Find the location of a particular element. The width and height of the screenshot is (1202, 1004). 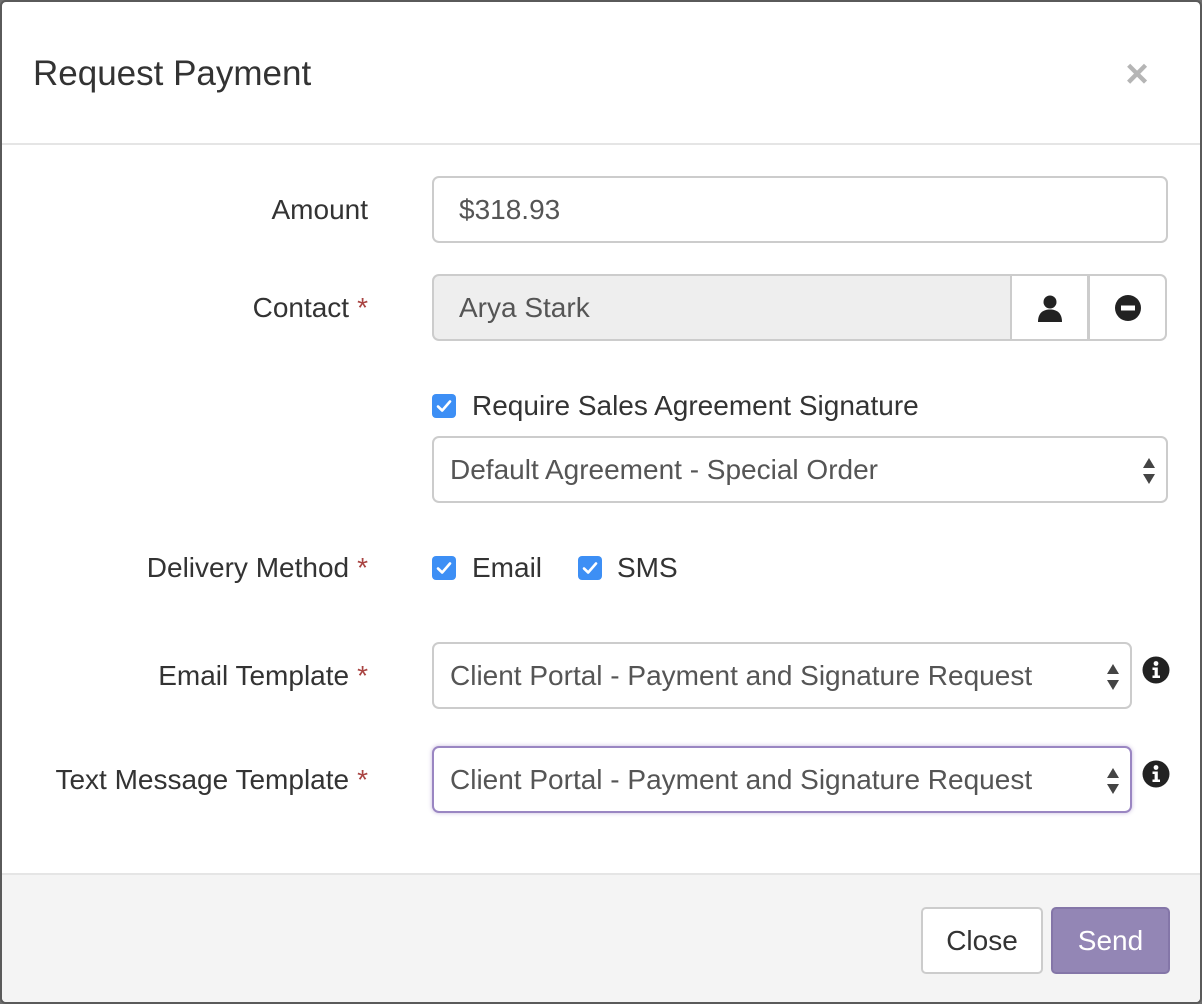

sms-checkbox is located at coordinates (590, 568).